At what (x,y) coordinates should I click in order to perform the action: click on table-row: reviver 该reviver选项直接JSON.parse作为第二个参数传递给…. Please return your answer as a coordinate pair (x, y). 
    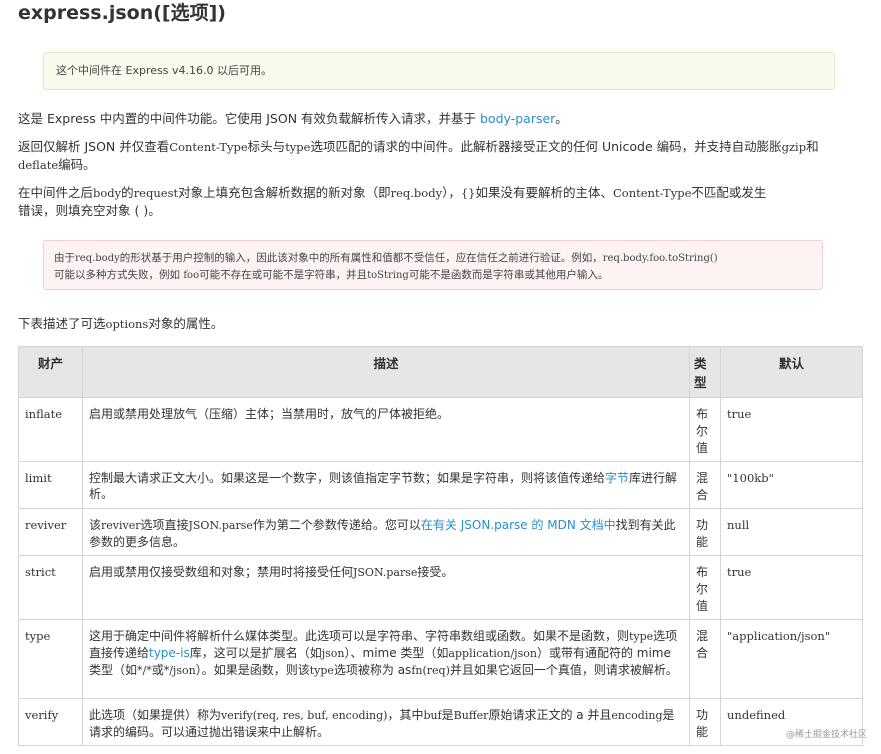
    Looking at the image, I should click on (440, 532).